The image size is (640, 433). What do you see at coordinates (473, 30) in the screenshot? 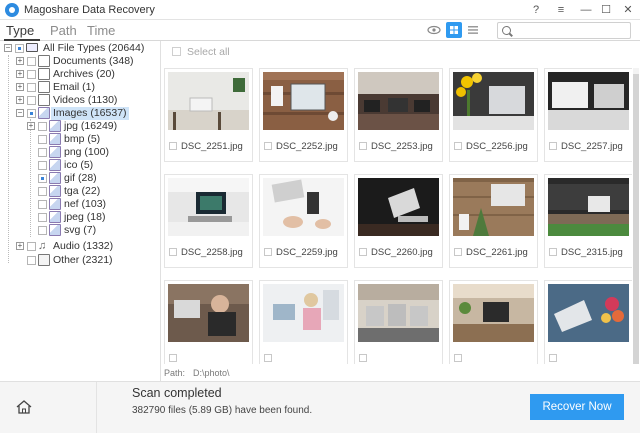
I see `list-view-icon` at bounding box center [473, 30].